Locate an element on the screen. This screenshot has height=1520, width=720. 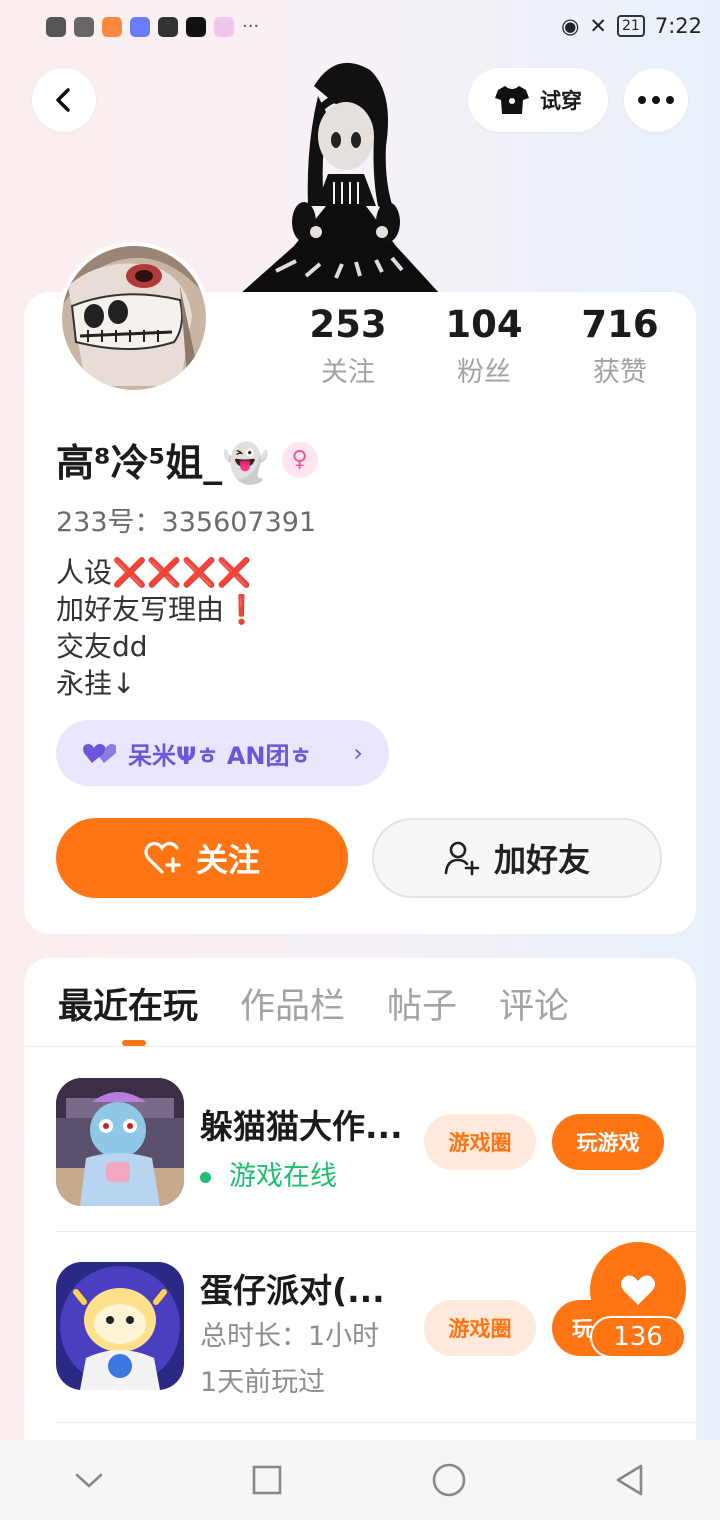
tab-works: 作品栏 is located at coordinates (292, 1003).